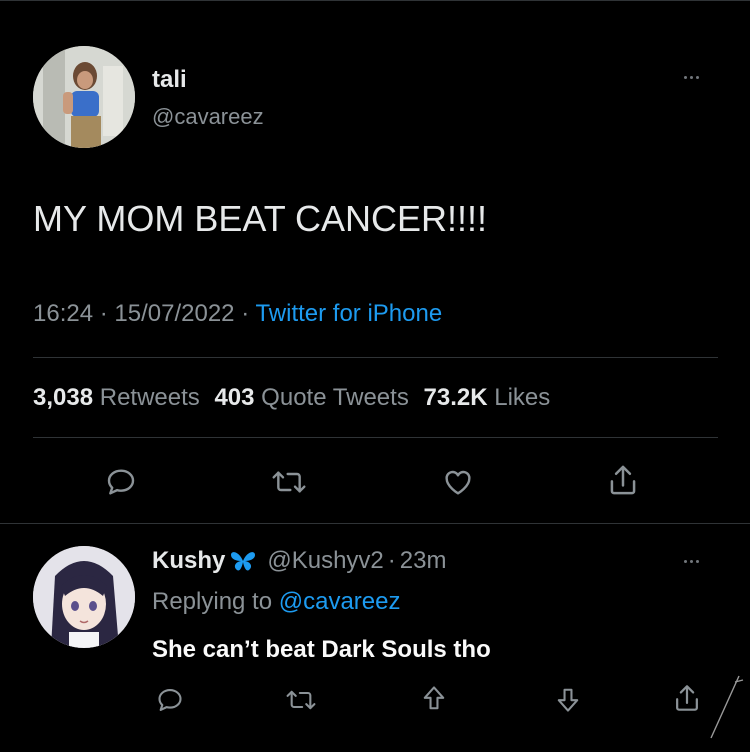  Describe the element at coordinates (375, 0) in the screenshot. I see `top-divider` at that location.